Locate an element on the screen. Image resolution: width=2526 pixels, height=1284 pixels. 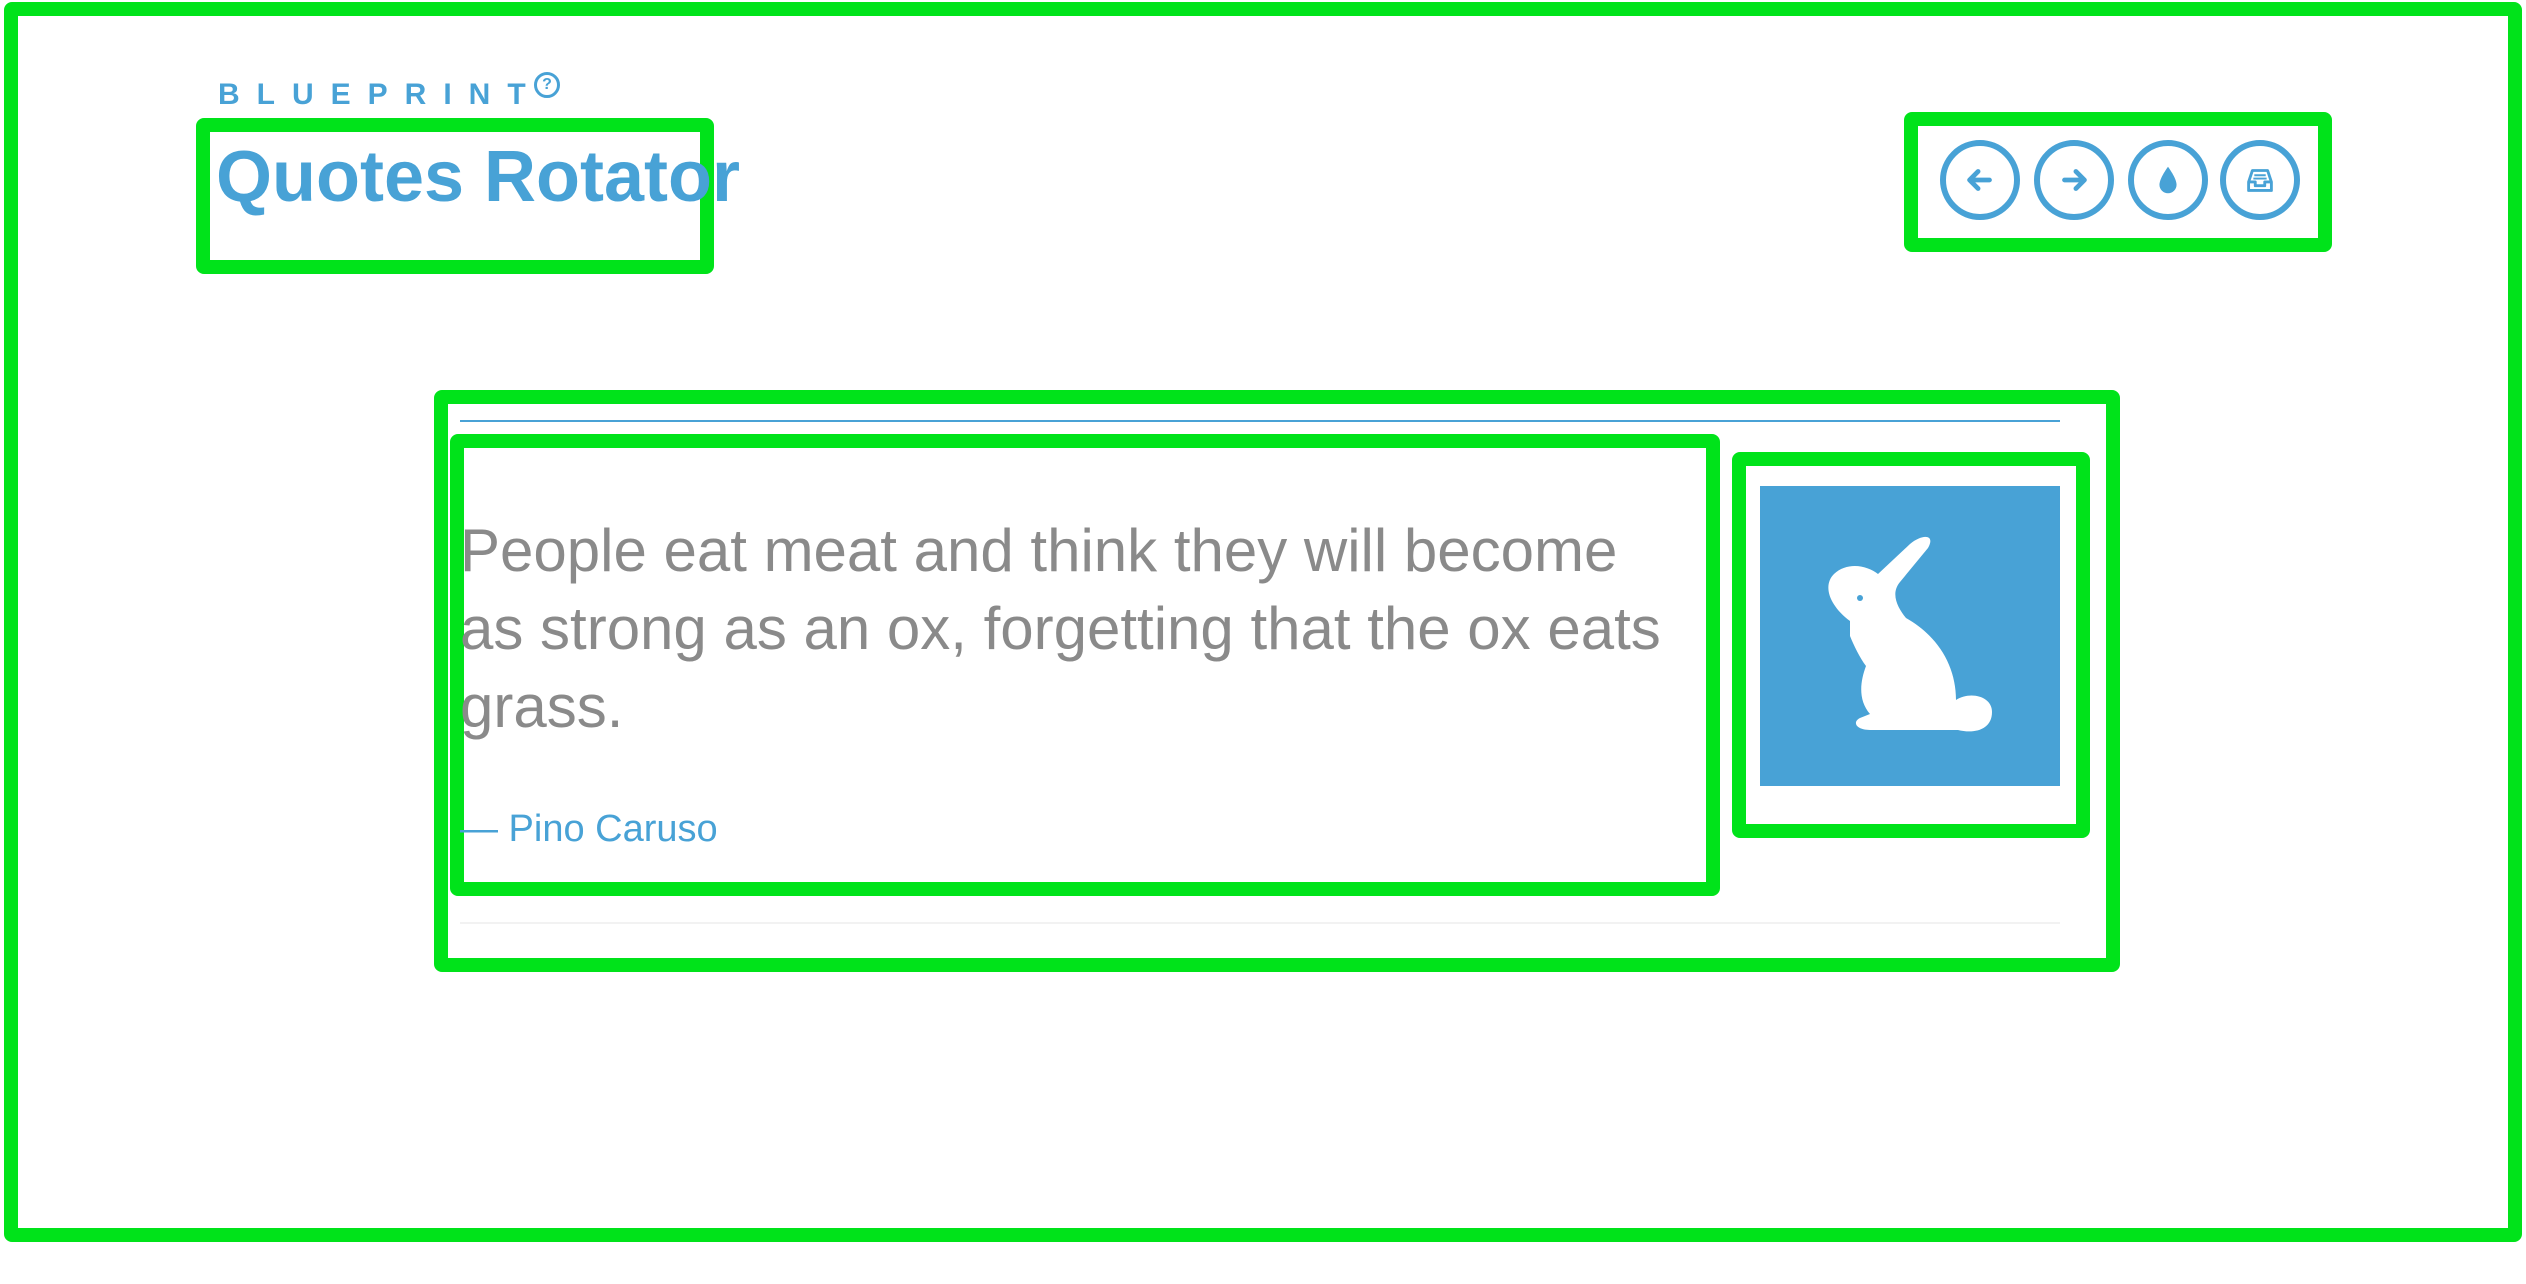
quote-image is located at coordinates (1910, 636).